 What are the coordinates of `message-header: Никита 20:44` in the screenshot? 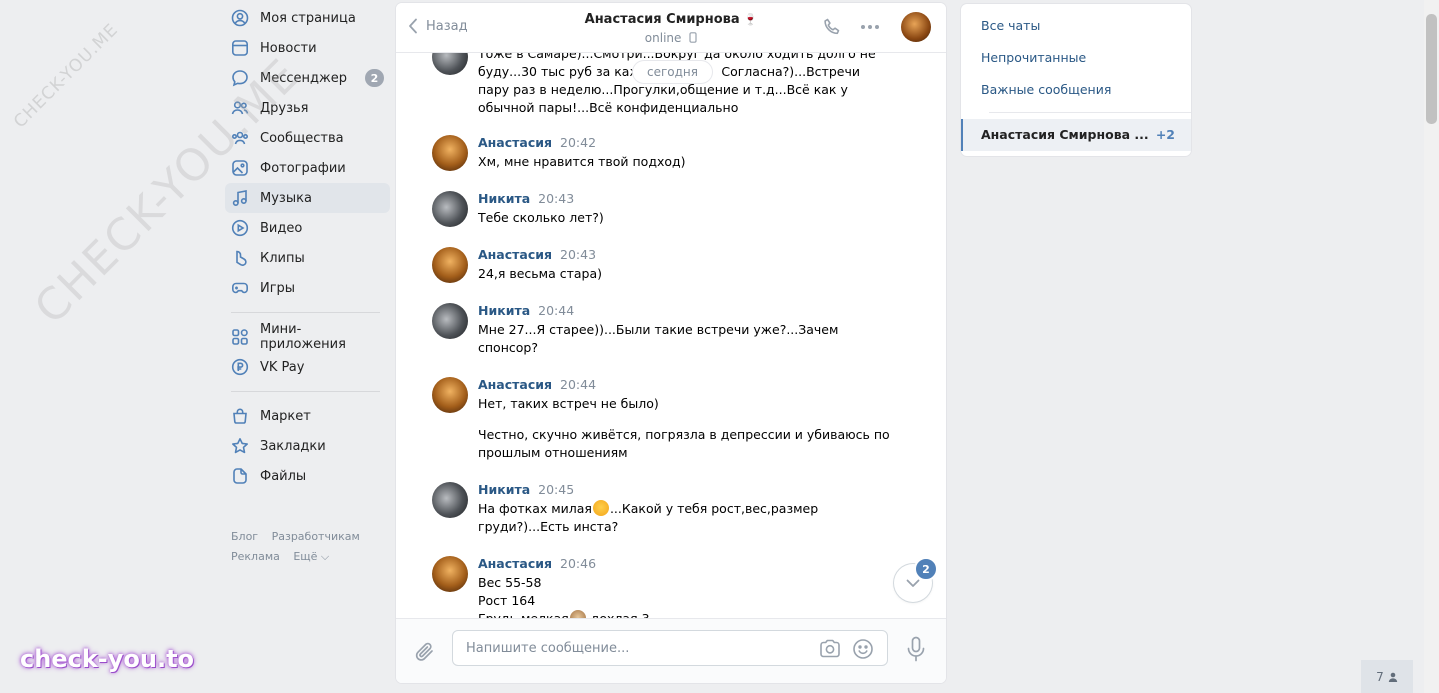 It's located at (526, 310).